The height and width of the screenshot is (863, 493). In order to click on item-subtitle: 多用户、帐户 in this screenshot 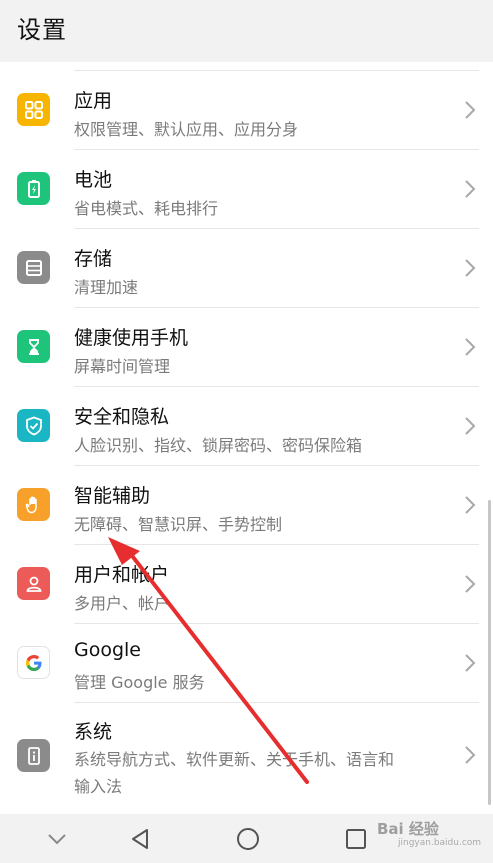, I will do `click(122, 603)`.